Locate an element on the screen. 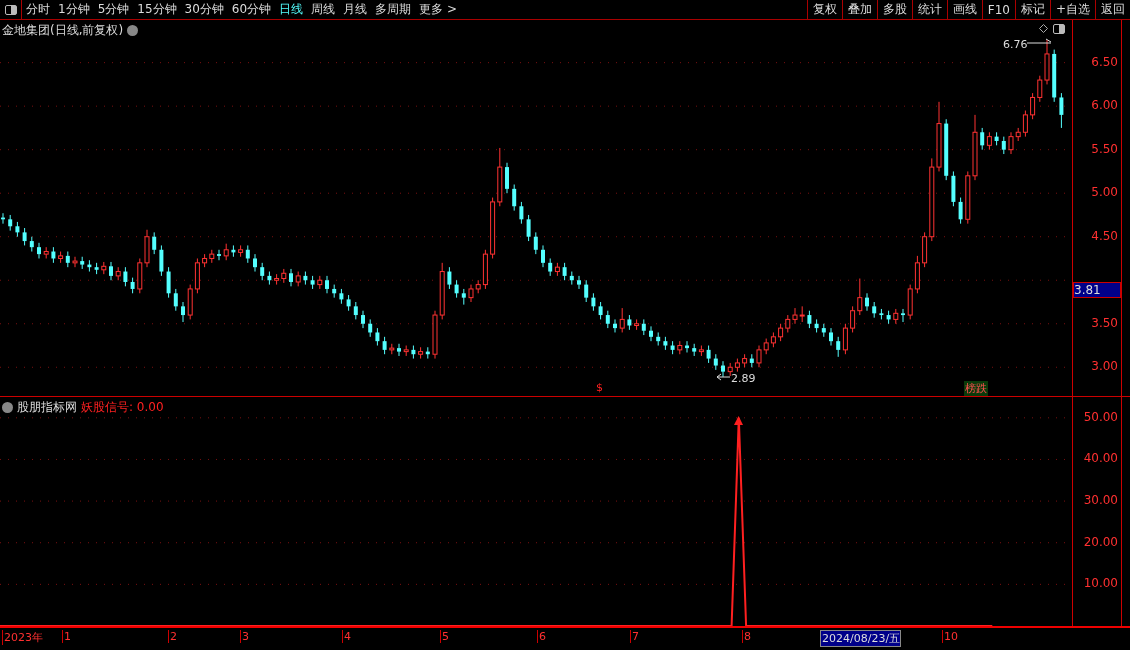 Image resolution: width=1130 pixels, height=650 pixels. toolbar-button: F10 is located at coordinates (998, 9).